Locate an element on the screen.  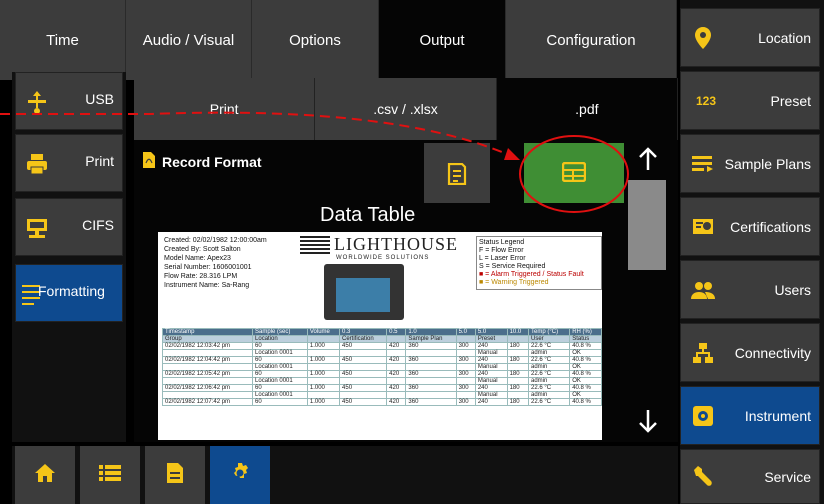
device-image is located at coordinates (364, 292).